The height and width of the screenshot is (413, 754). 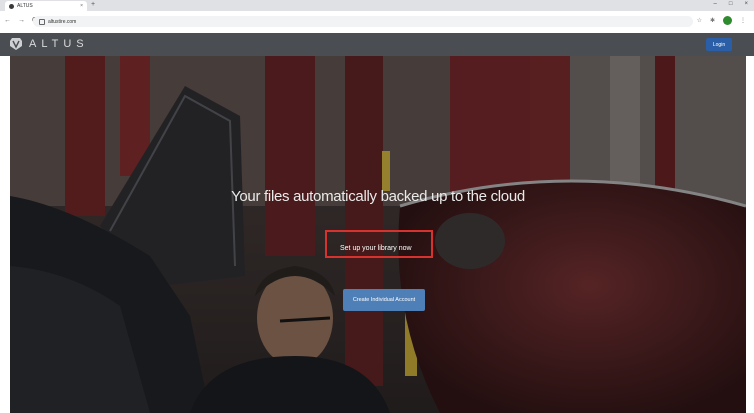 I want to click on login-button: Login, so click(x=719, y=44).